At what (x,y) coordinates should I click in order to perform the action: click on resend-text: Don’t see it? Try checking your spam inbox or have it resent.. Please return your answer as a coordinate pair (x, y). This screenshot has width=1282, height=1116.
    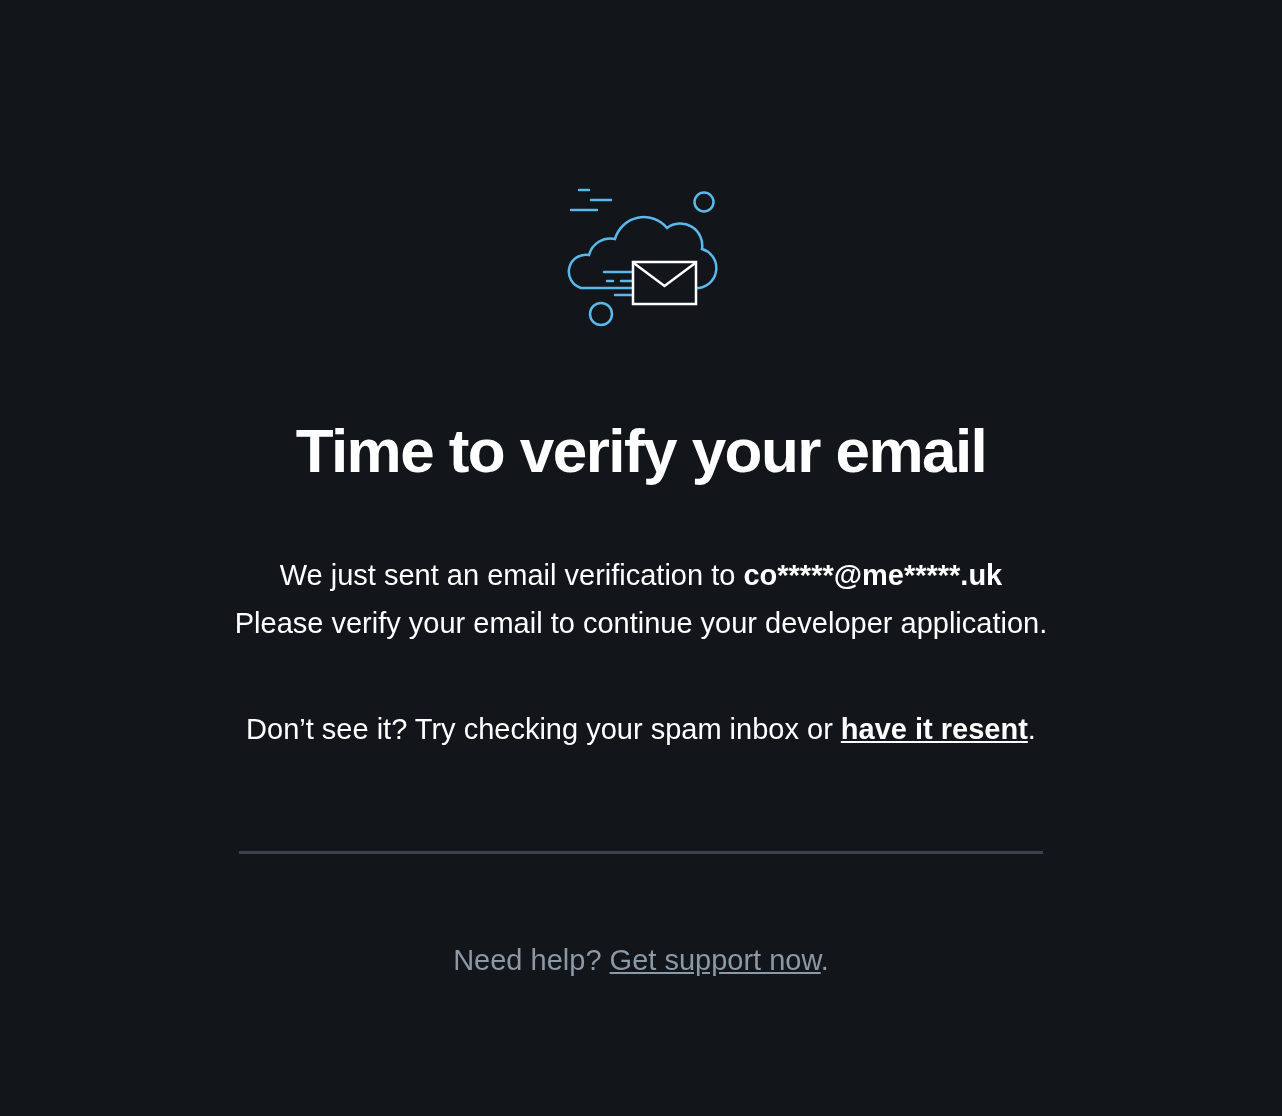
    Looking at the image, I should click on (641, 729).